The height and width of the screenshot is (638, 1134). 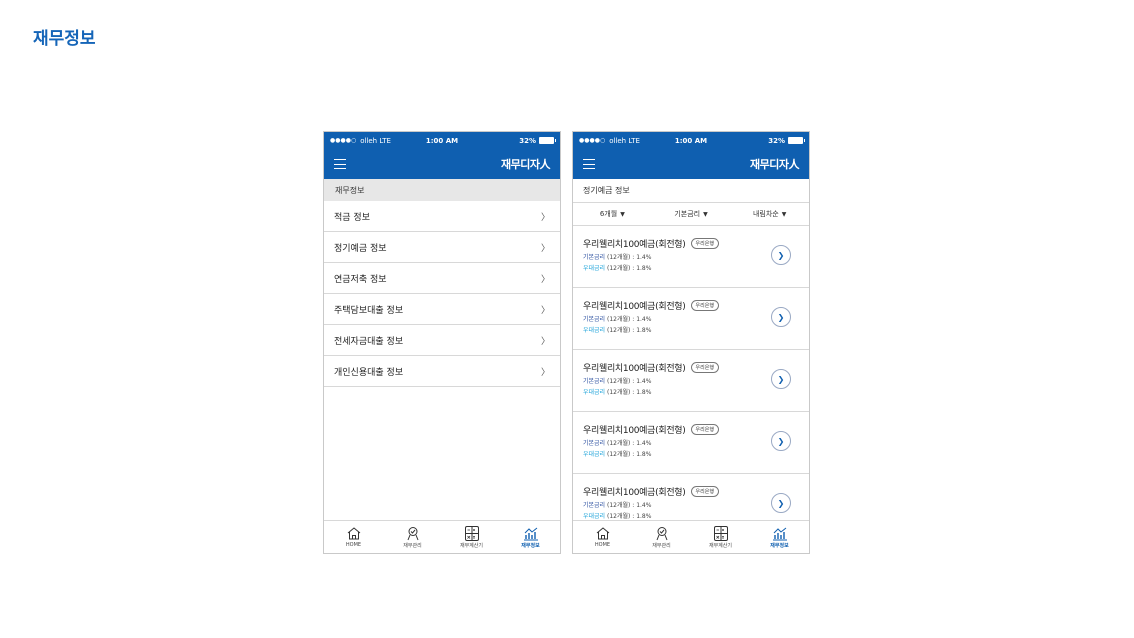 What do you see at coordinates (691, 191) in the screenshot?
I see `sub-header: 정기예금 정보` at bounding box center [691, 191].